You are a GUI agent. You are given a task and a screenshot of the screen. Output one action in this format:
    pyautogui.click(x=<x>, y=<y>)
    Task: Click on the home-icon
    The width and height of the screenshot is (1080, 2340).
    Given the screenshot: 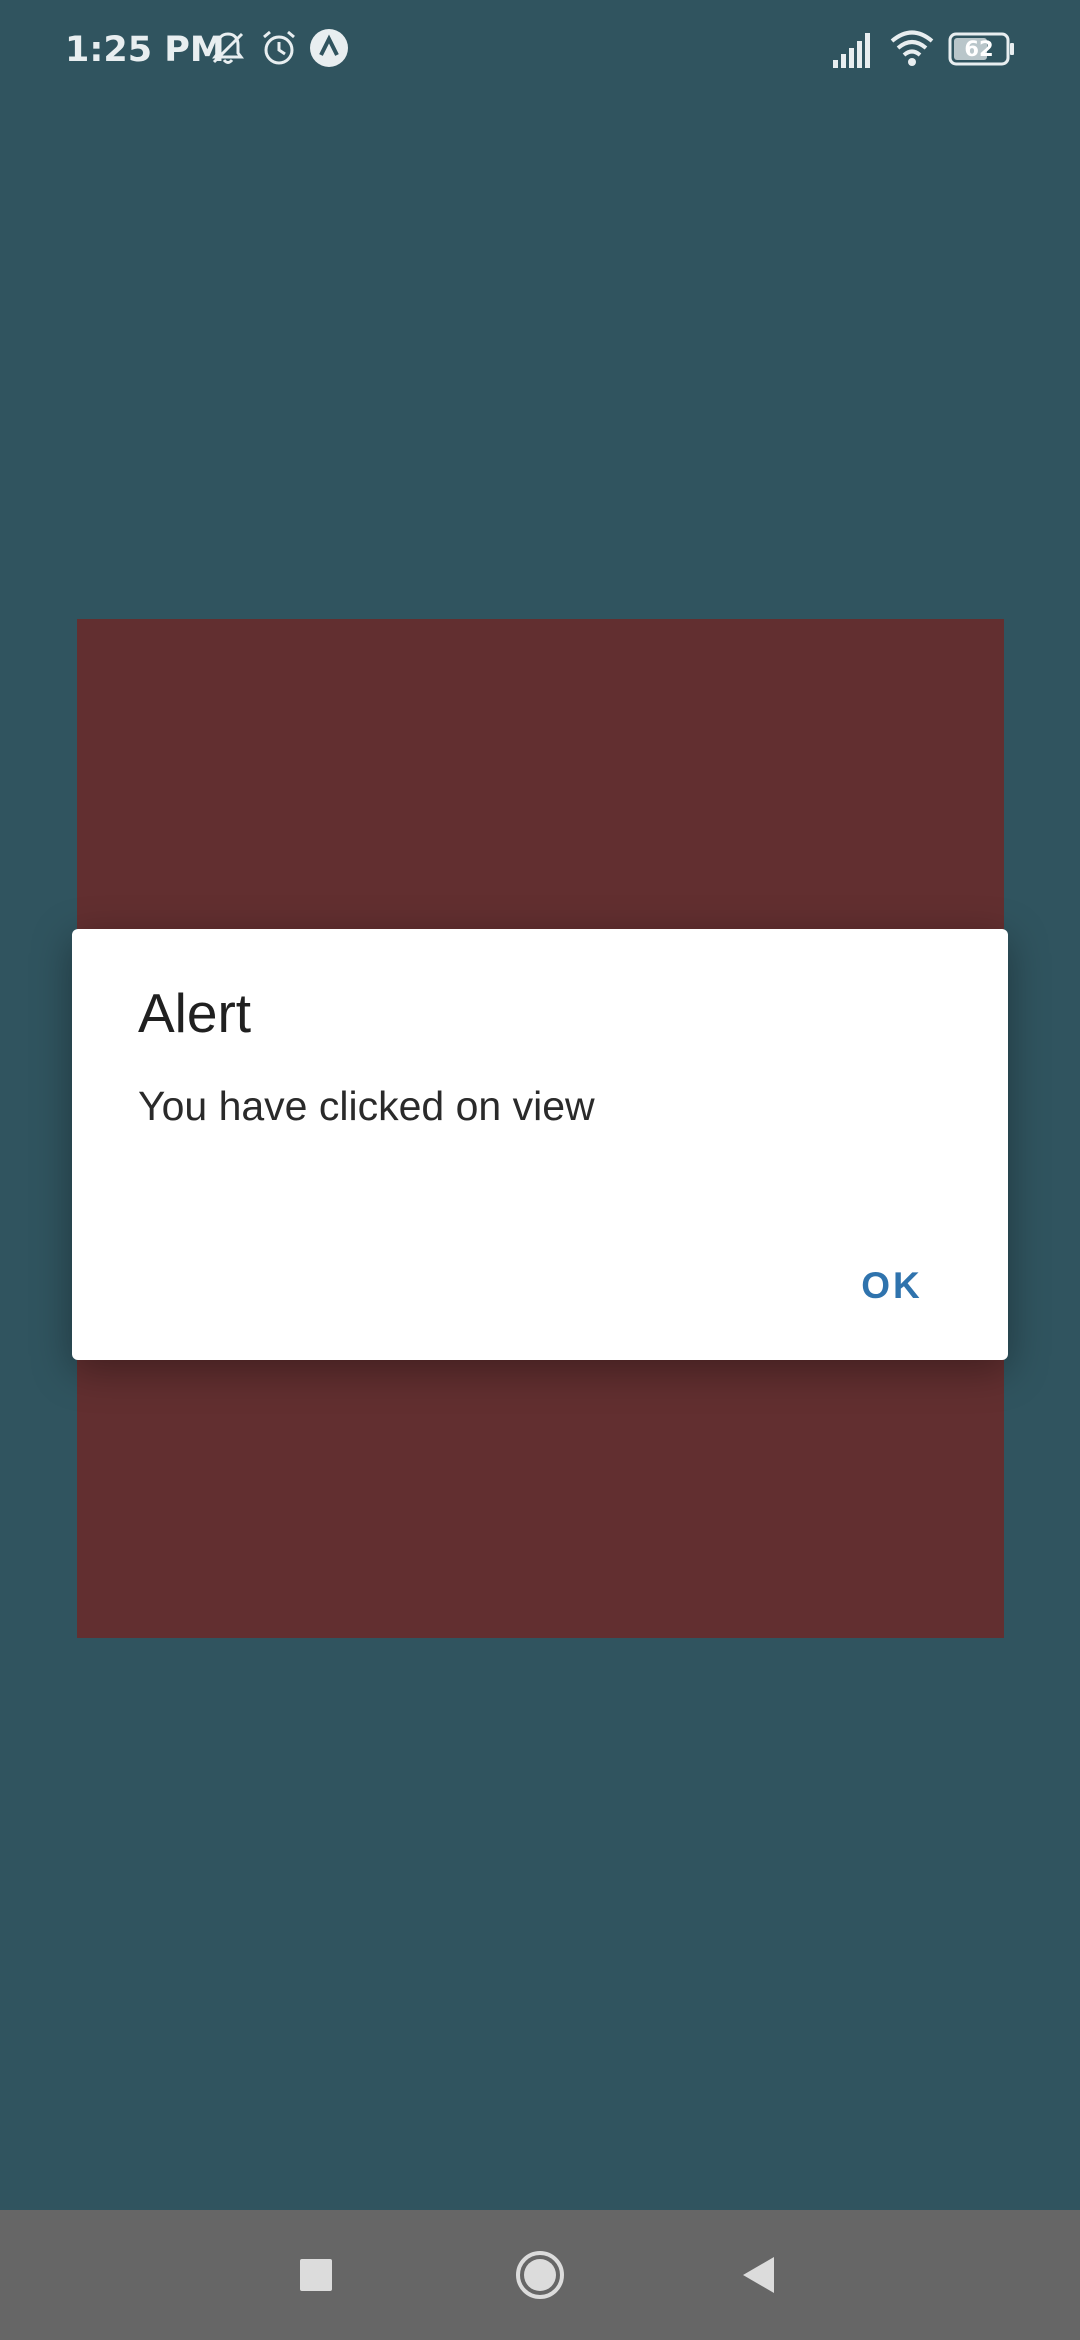 What is the action you would take?
    pyautogui.click(x=540, y=2275)
    